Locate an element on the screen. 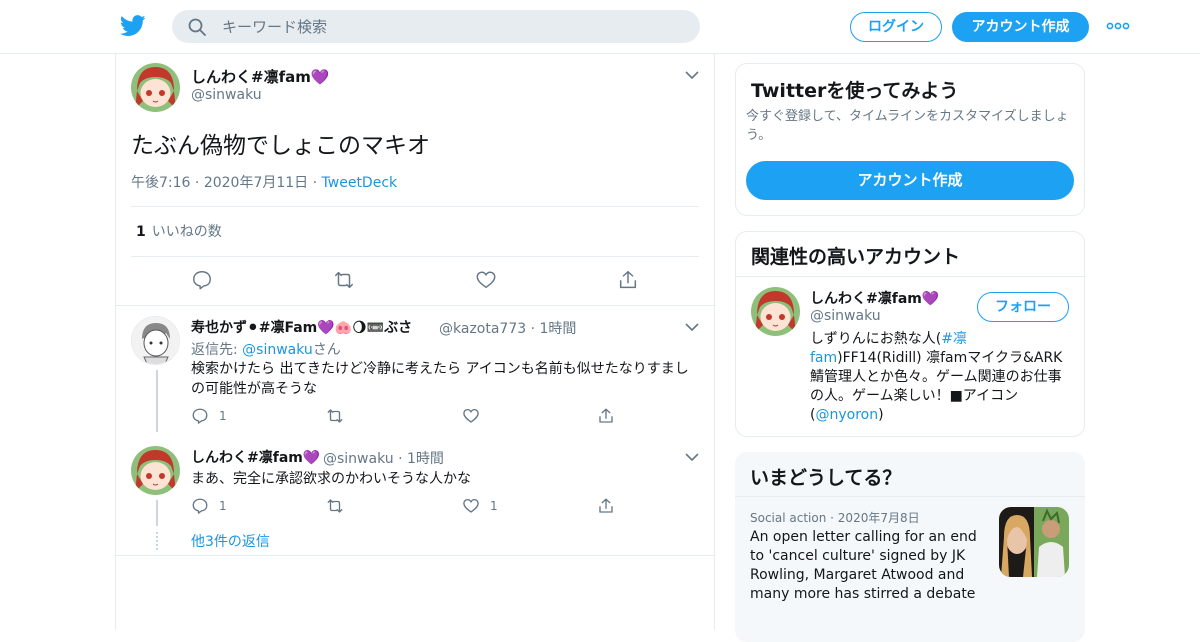  reply-to-handle-link: @sinwaku is located at coordinates (277, 350).